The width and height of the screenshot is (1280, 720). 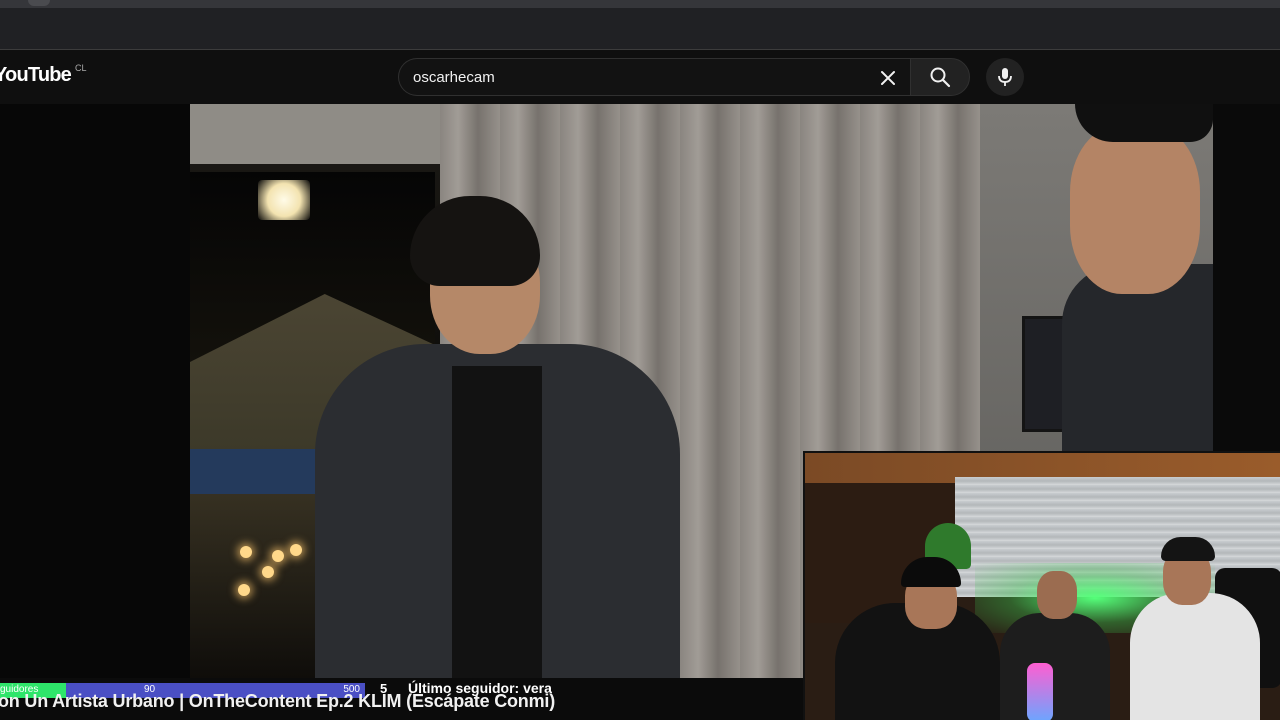 I want to click on cam-microphone, so click(x=1040, y=691).